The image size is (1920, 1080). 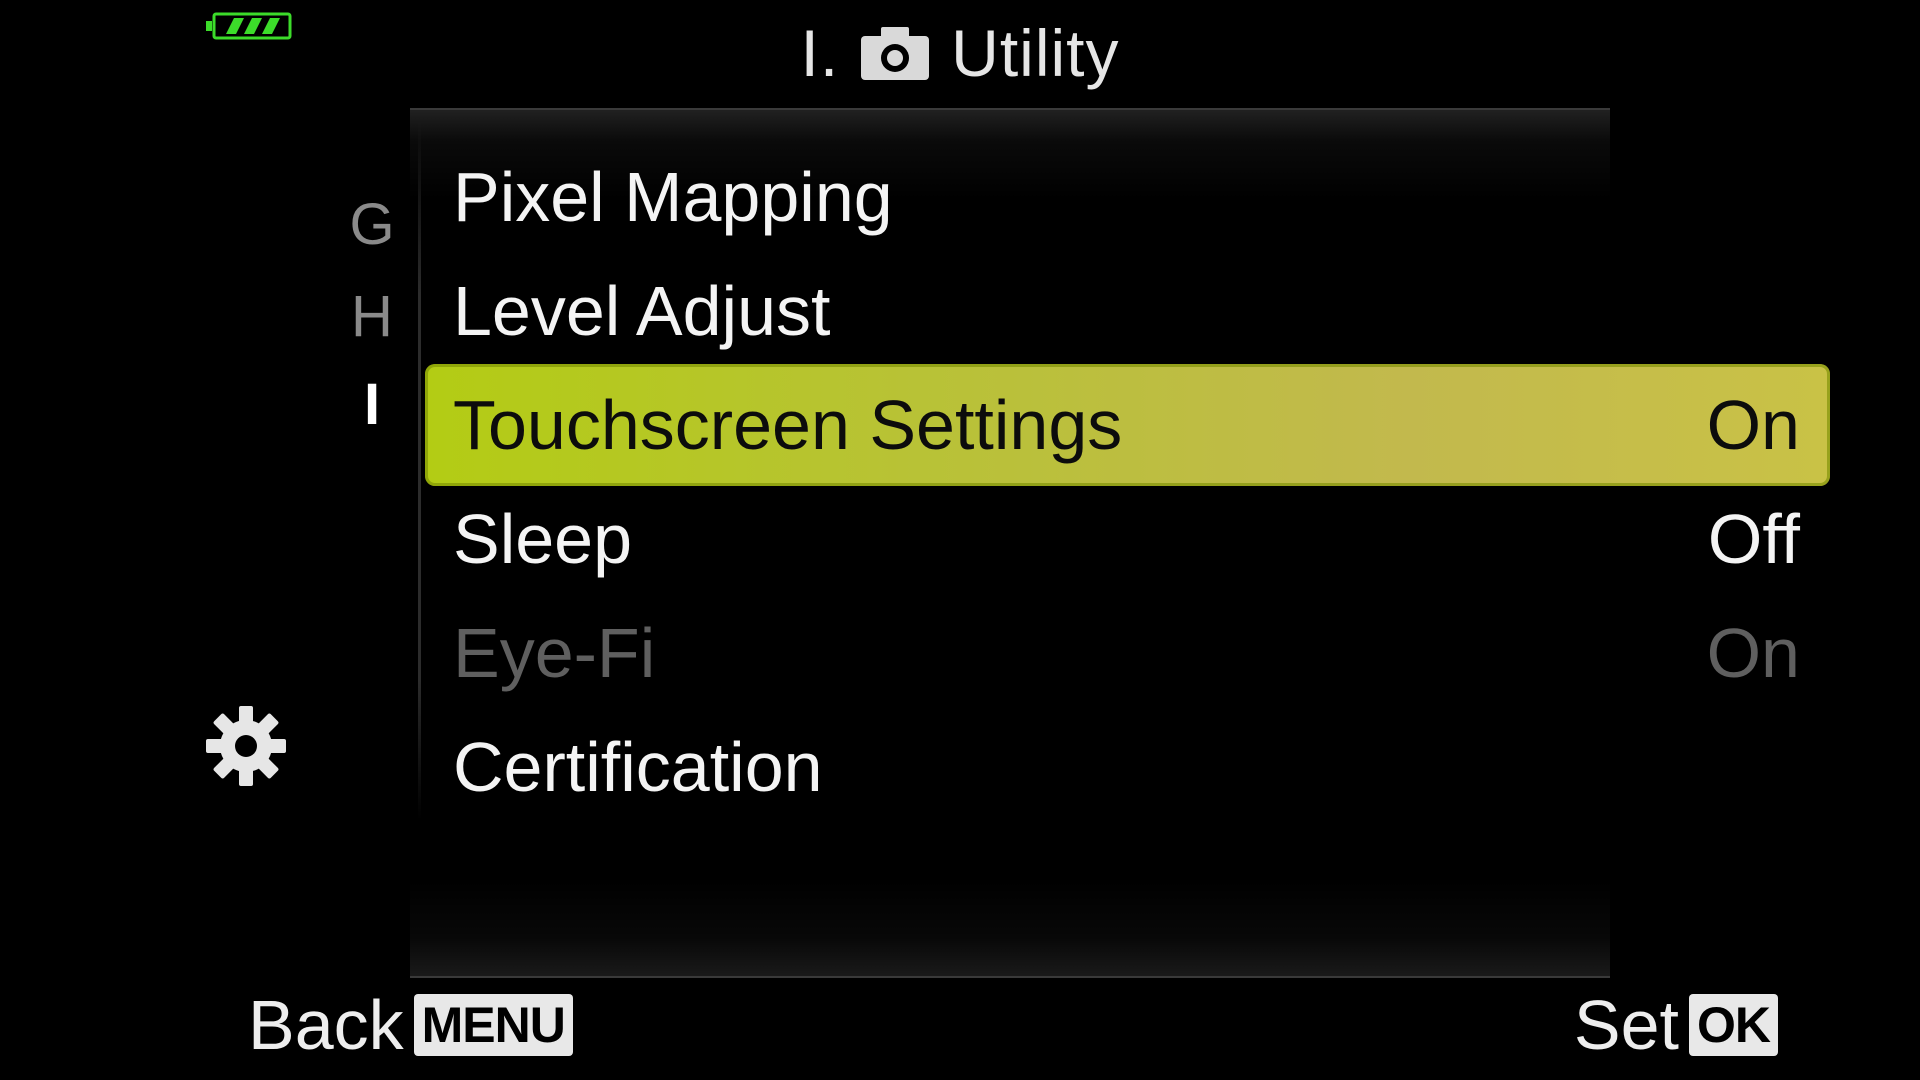 I want to click on section-prefix: I., so click(x=820, y=53).